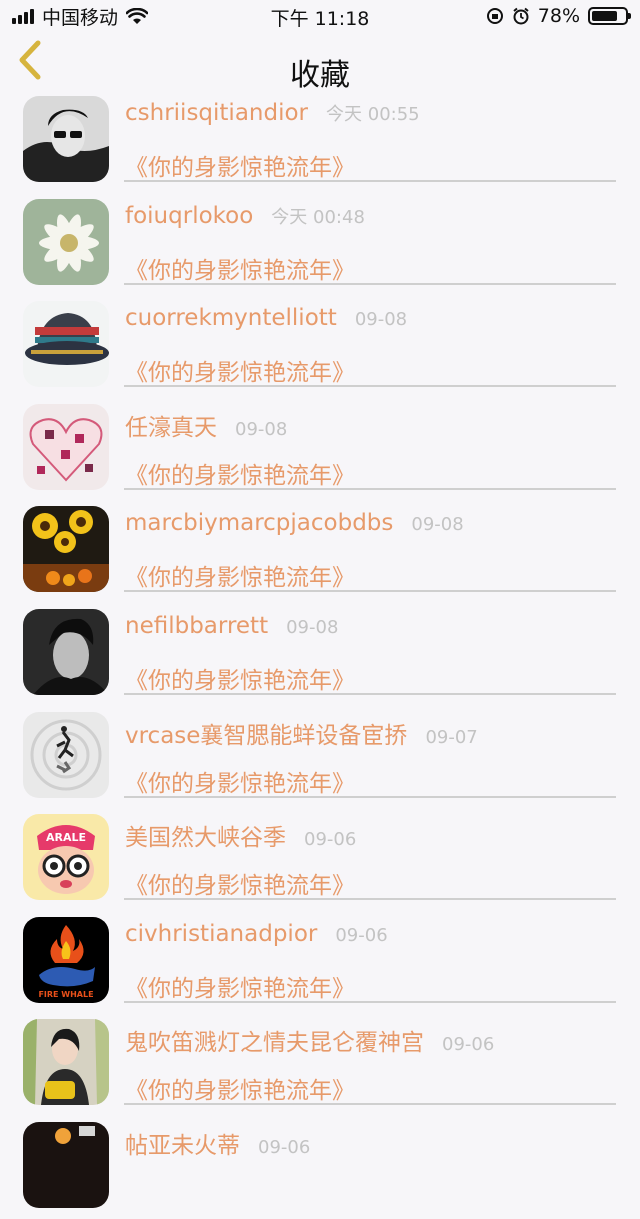 The height and width of the screenshot is (1219, 640). Describe the element at coordinates (274, 1043) in the screenshot. I see `user-name: 鬼吹笛溅灯之情夫昆仑覆神宫` at that location.